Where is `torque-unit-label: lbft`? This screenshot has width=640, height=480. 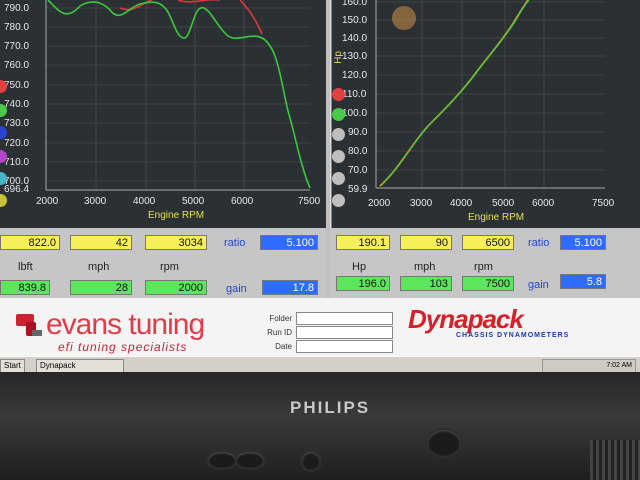 torque-unit-label: lbft is located at coordinates (25, 267).